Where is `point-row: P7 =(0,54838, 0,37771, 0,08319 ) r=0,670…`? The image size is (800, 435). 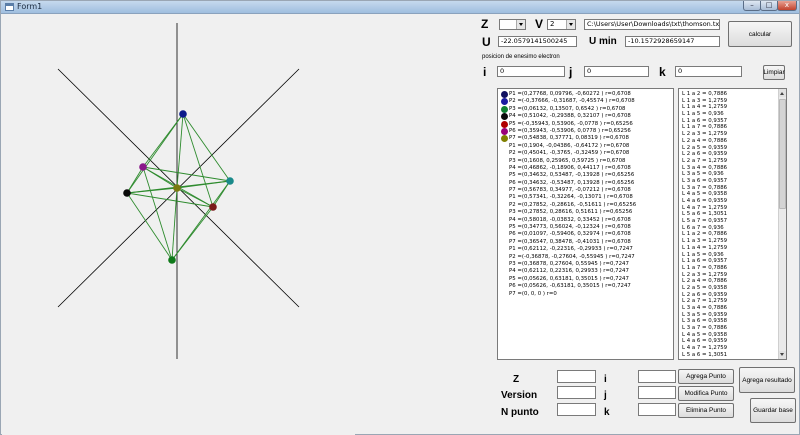
point-row: P7 =(0,54838, 0,37771, 0,08319 ) r=0,670… is located at coordinates (568, 139).